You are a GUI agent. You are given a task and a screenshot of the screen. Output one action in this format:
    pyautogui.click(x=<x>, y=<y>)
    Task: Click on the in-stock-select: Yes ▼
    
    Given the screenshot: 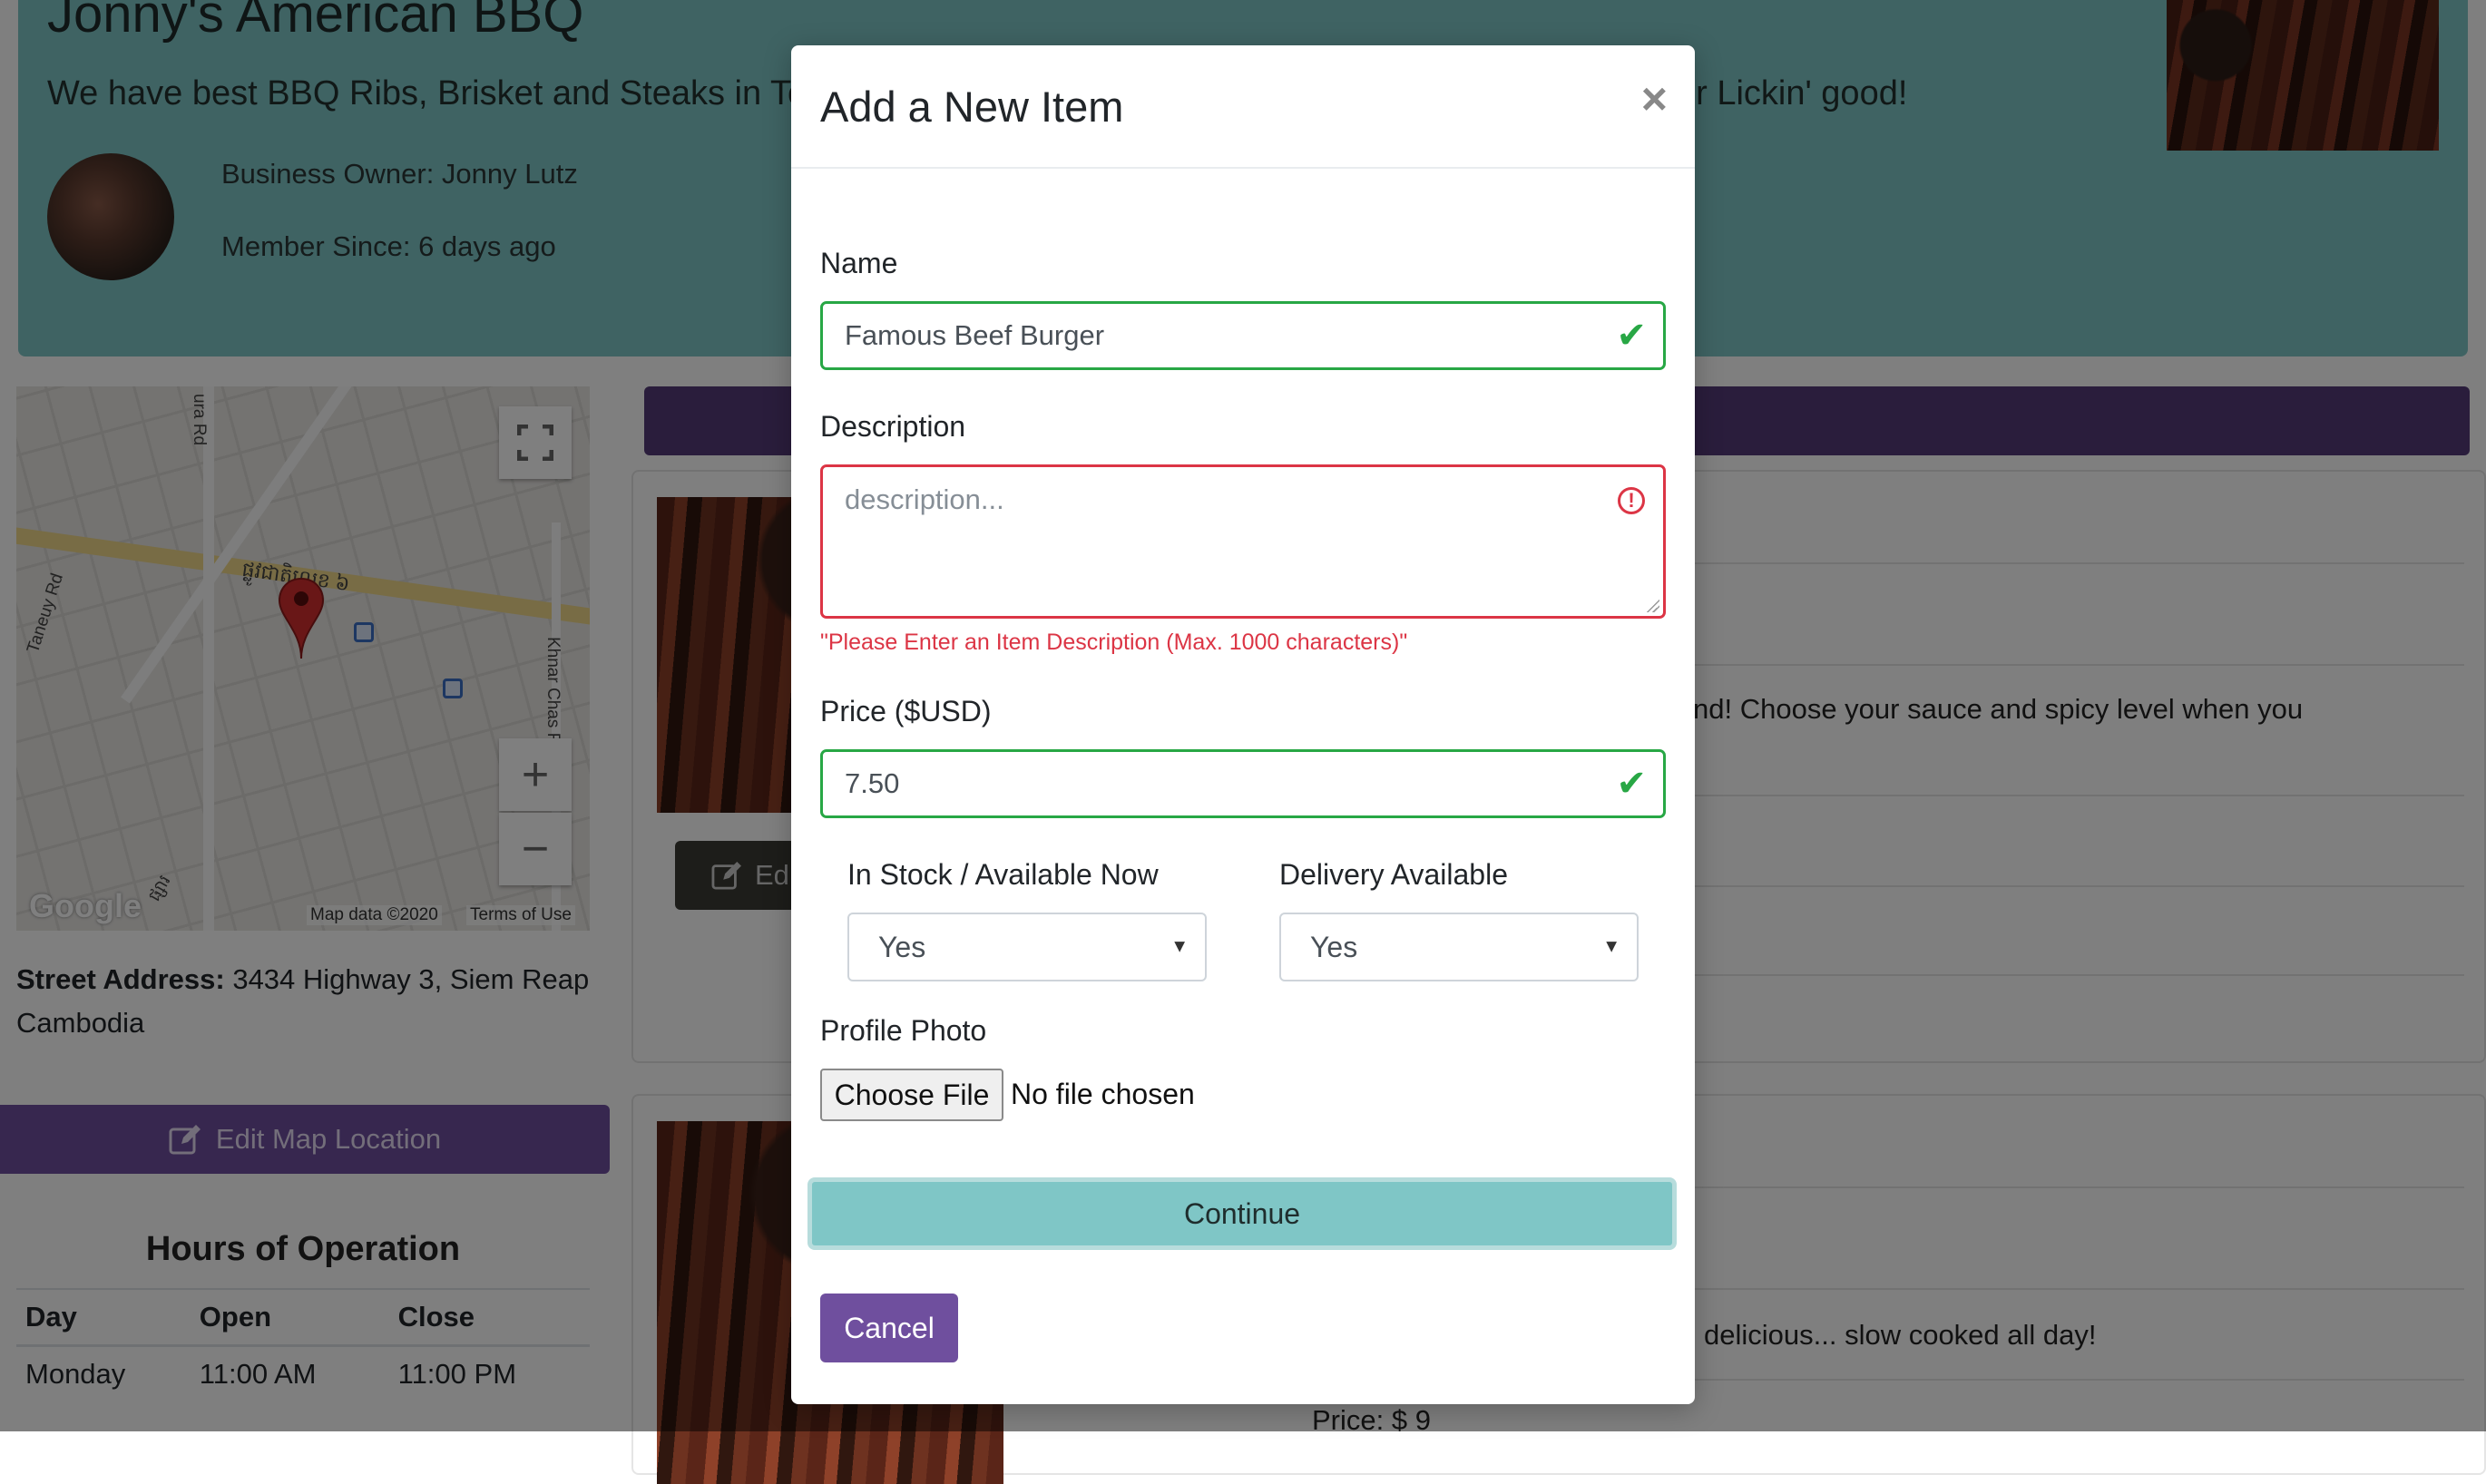 What is the action you would take?
    pyautogui.click(x=1027, y=947)
    